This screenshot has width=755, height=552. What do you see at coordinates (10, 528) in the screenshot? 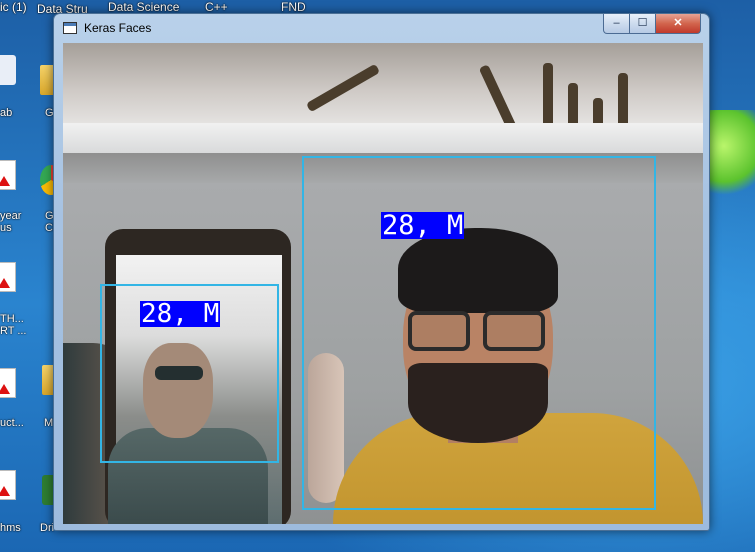
I see `desktop-icon-label: hms` at bounding box center [10, 528].